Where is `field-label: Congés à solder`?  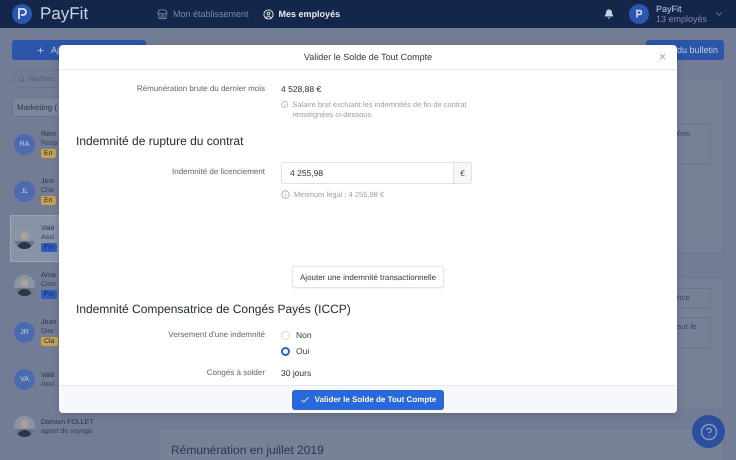
field-label: Congés à solder is located at coordinates (235, 373).